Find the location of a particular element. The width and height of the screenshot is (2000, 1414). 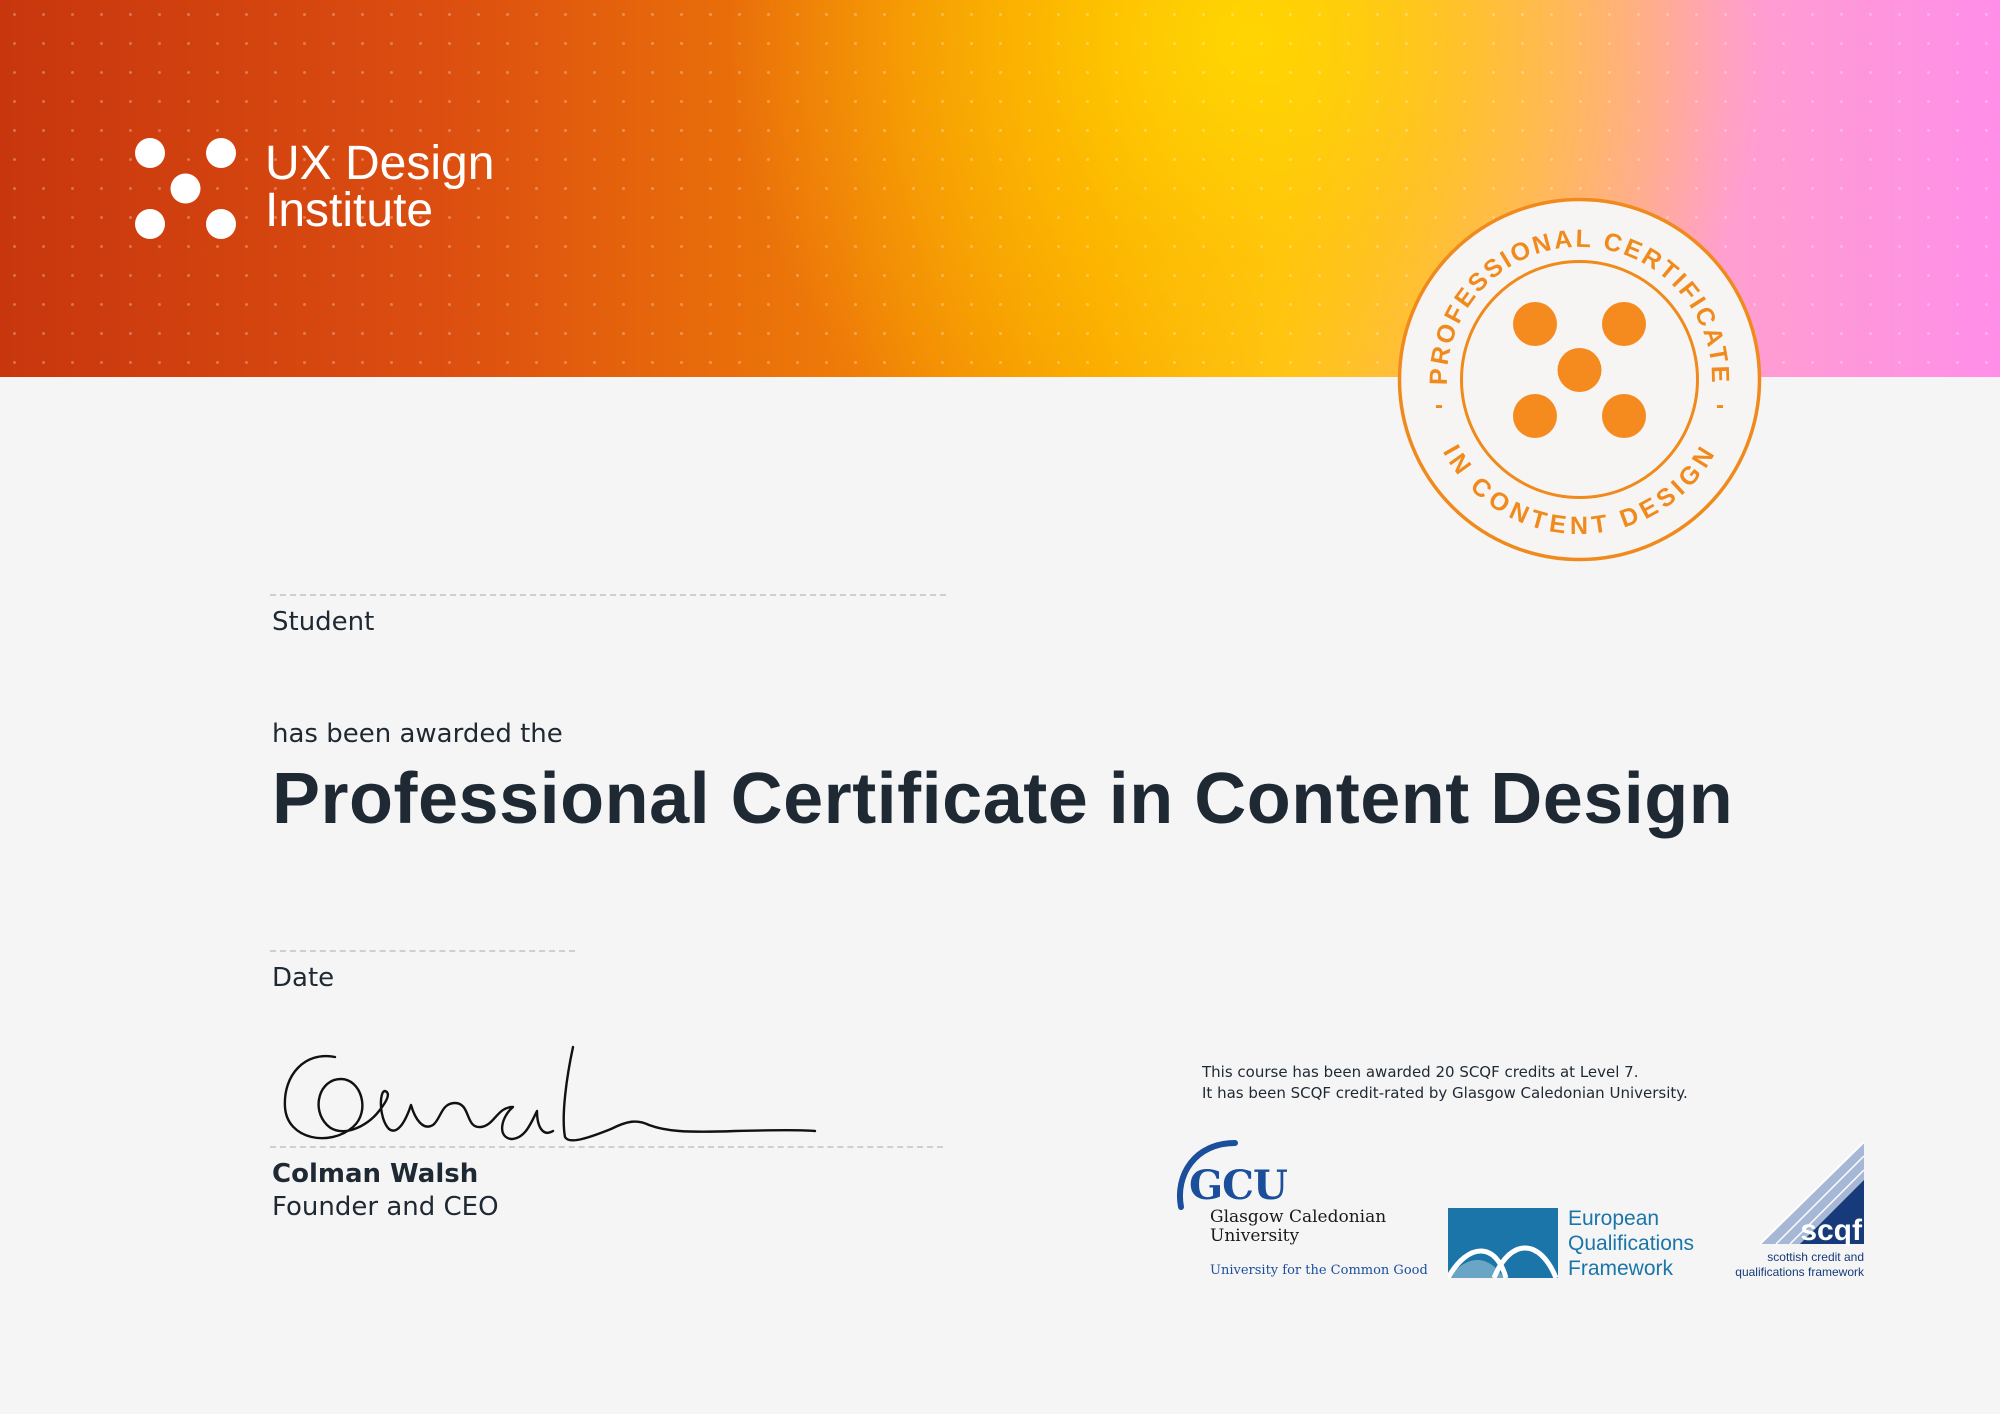

awarded-text: has been awarded the is located at coordinates (417, 734).